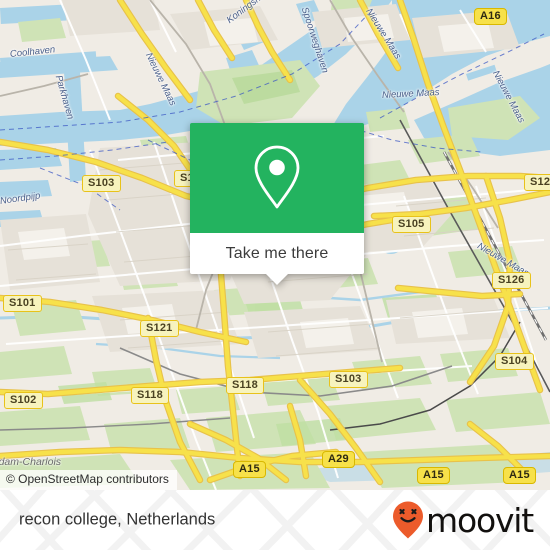  What do you see at coordinates (88, 480) in the screenshot?
I see `osm-attribution: © OpenStreetMap contributors` at bounding box center [88, 480].